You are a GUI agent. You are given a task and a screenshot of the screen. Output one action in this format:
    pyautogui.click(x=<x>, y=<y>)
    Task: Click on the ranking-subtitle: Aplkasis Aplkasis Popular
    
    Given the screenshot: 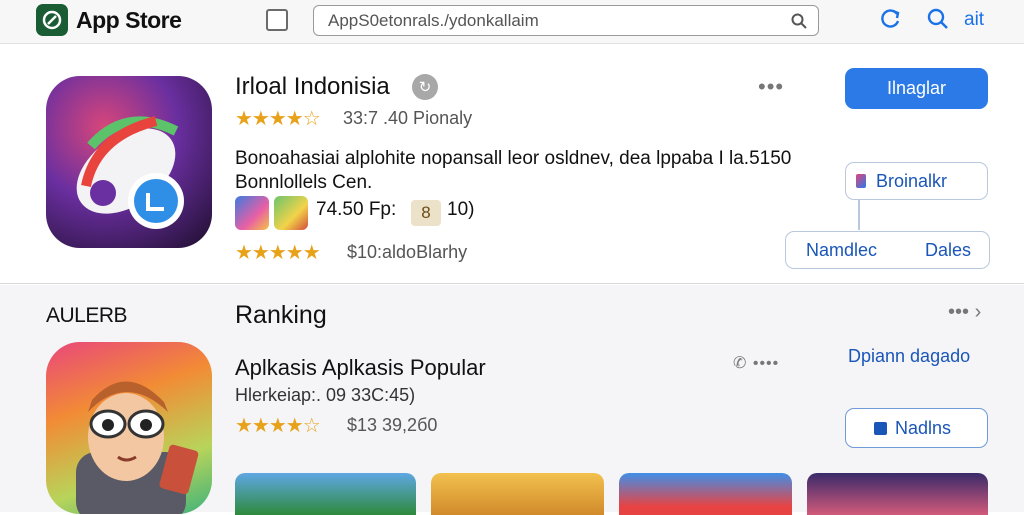 What is the action you would take?
    pyautogui.click(x=360, y=368)
    